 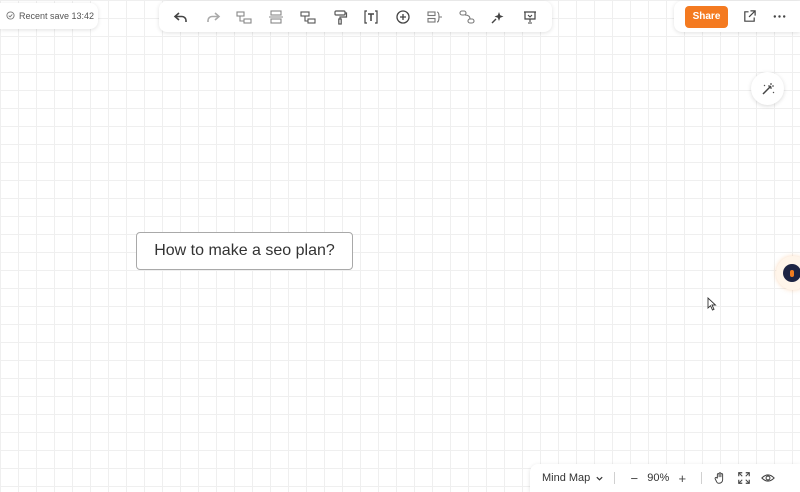 I want to click on zoom-out-button: −, so click(x=634, y=478).